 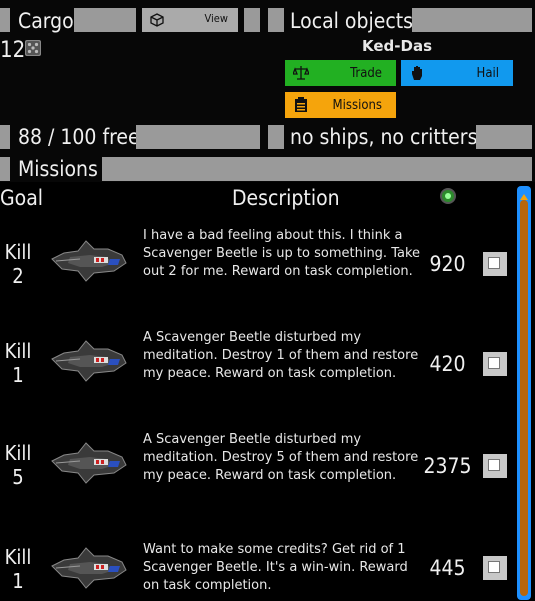 I want to click on cargo-header-bar-end, so click(x=252, y=20).